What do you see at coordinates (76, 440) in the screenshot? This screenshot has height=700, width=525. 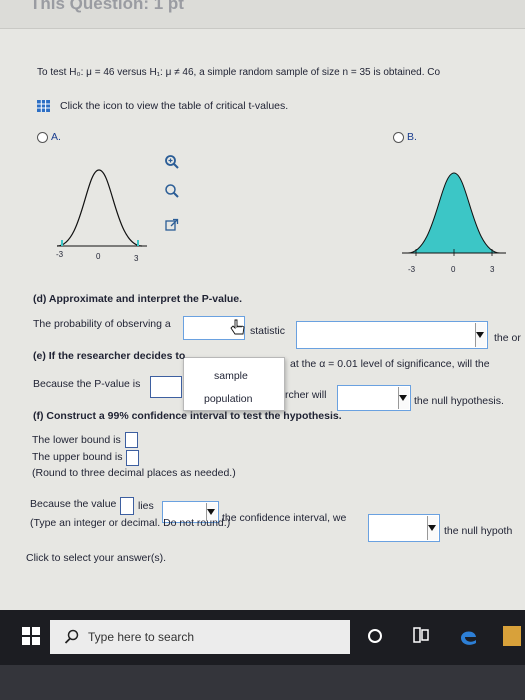 I see `lower-bound-label: The lower bound is` at bounding box center [76, 440].